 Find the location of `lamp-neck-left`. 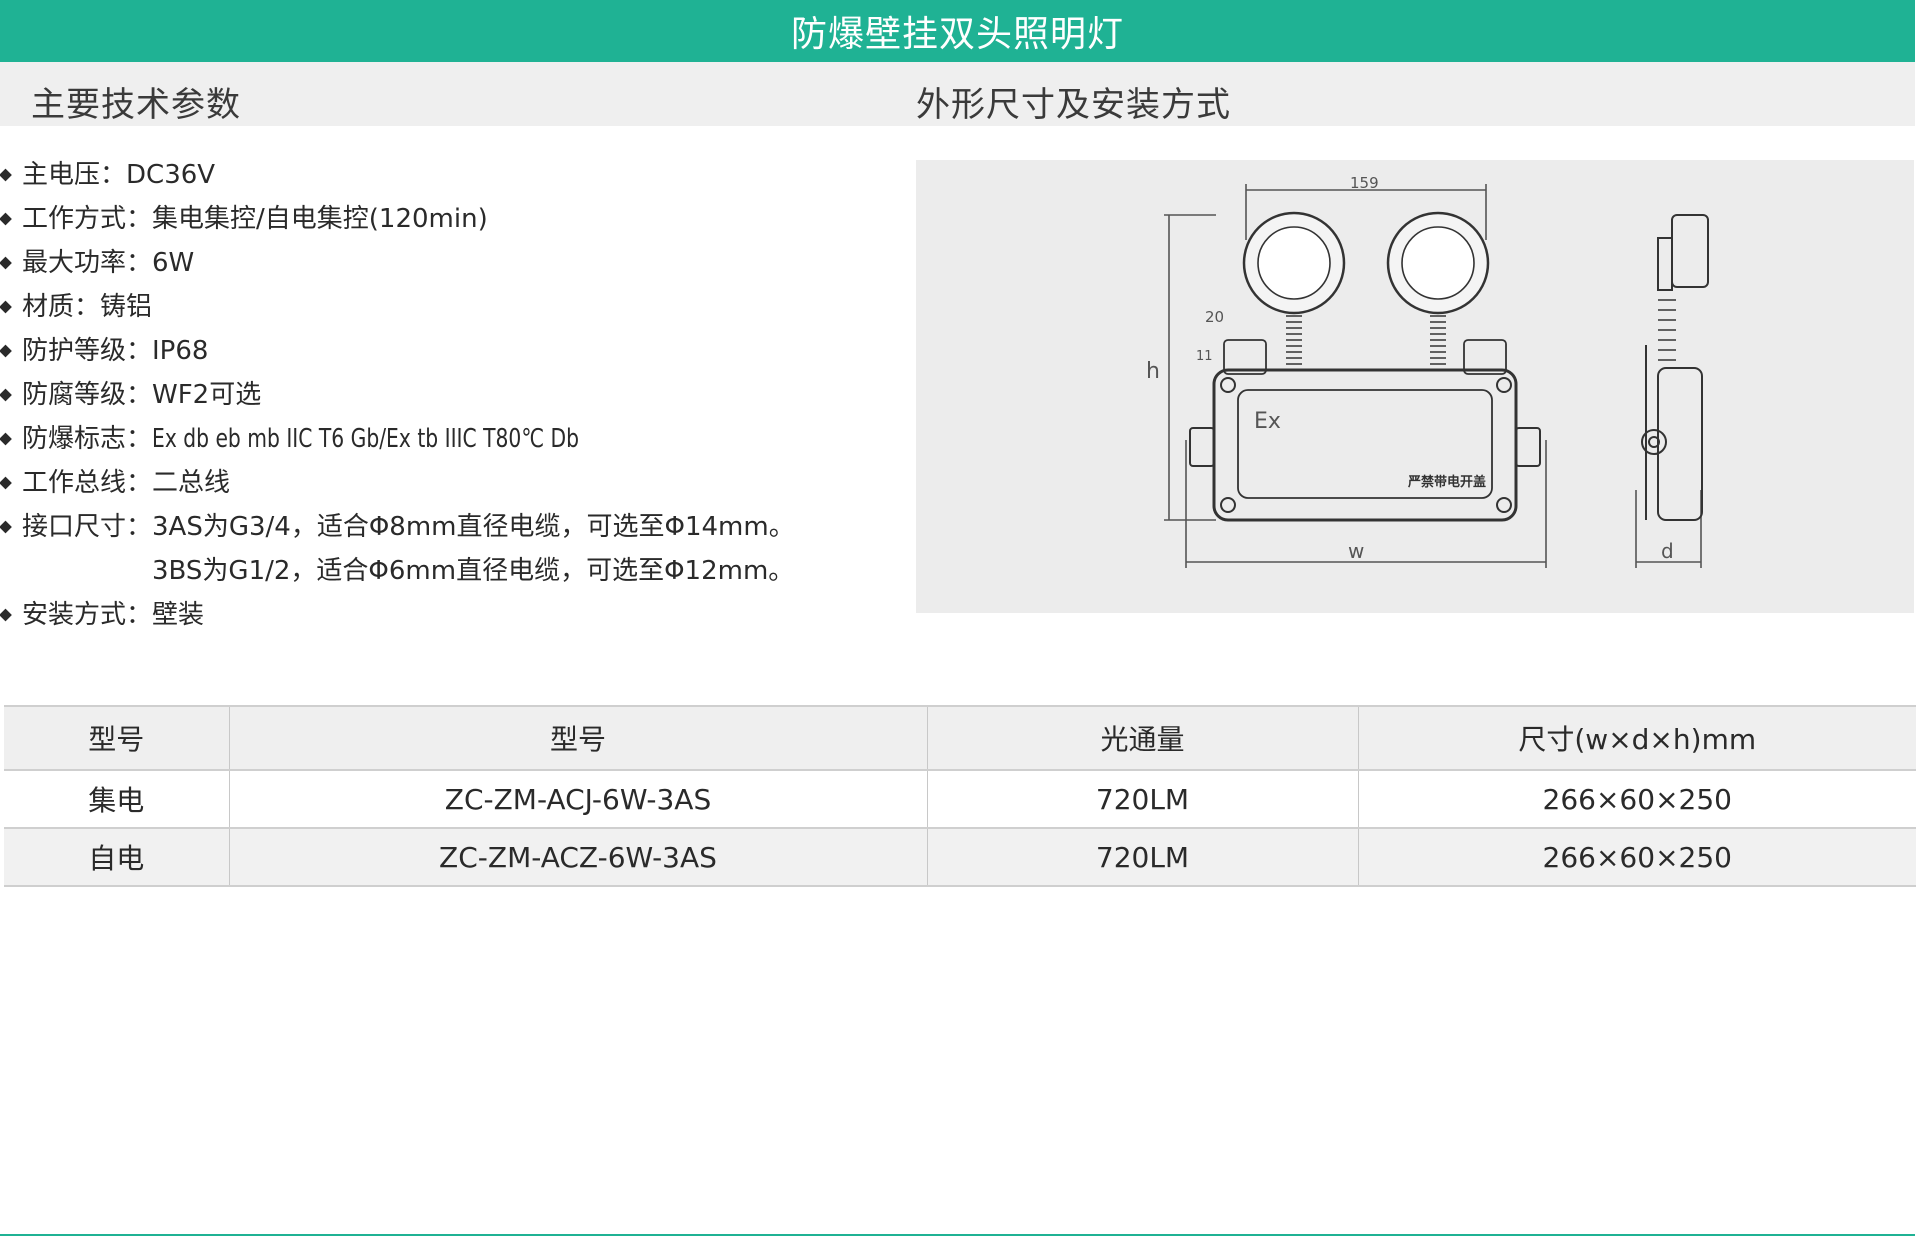

lamp-neck-left is located at coordinates (1294, 343).